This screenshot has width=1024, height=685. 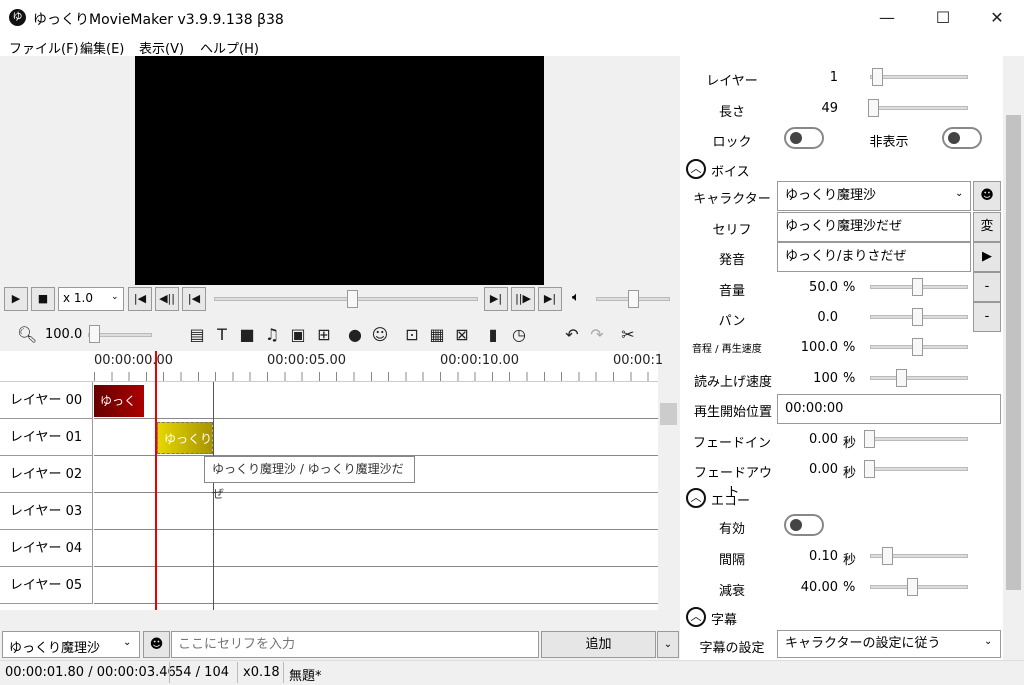 I want to click on music-icon: ♫, so click(x=272, y=334).